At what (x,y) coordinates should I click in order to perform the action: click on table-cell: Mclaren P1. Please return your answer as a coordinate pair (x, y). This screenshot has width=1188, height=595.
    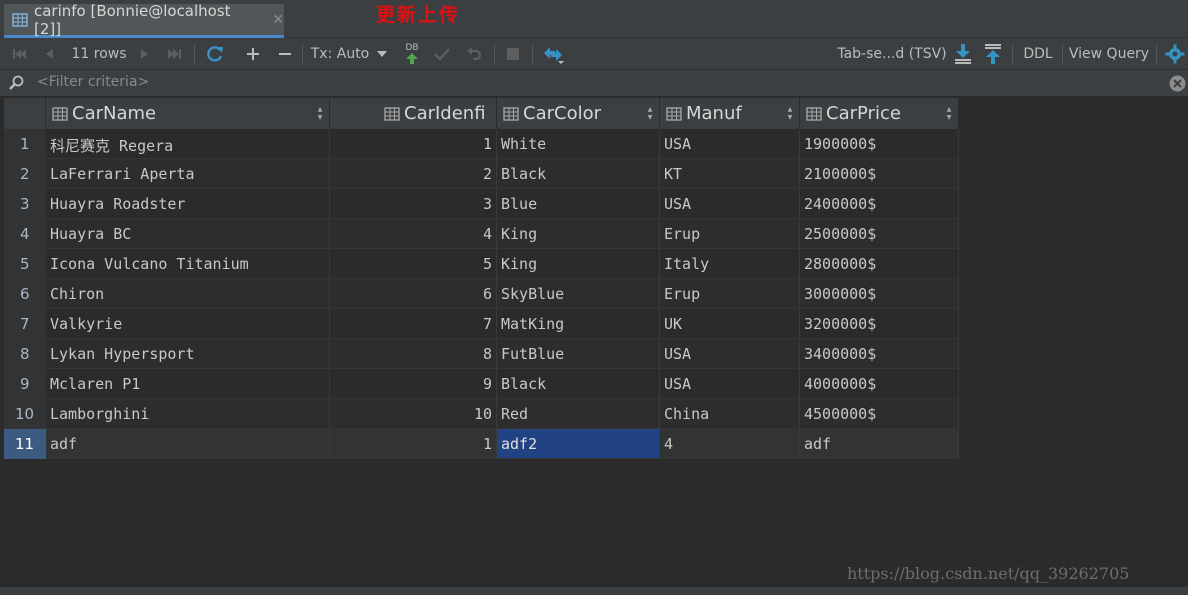
    Looking at the image, I should click on (188, 384).